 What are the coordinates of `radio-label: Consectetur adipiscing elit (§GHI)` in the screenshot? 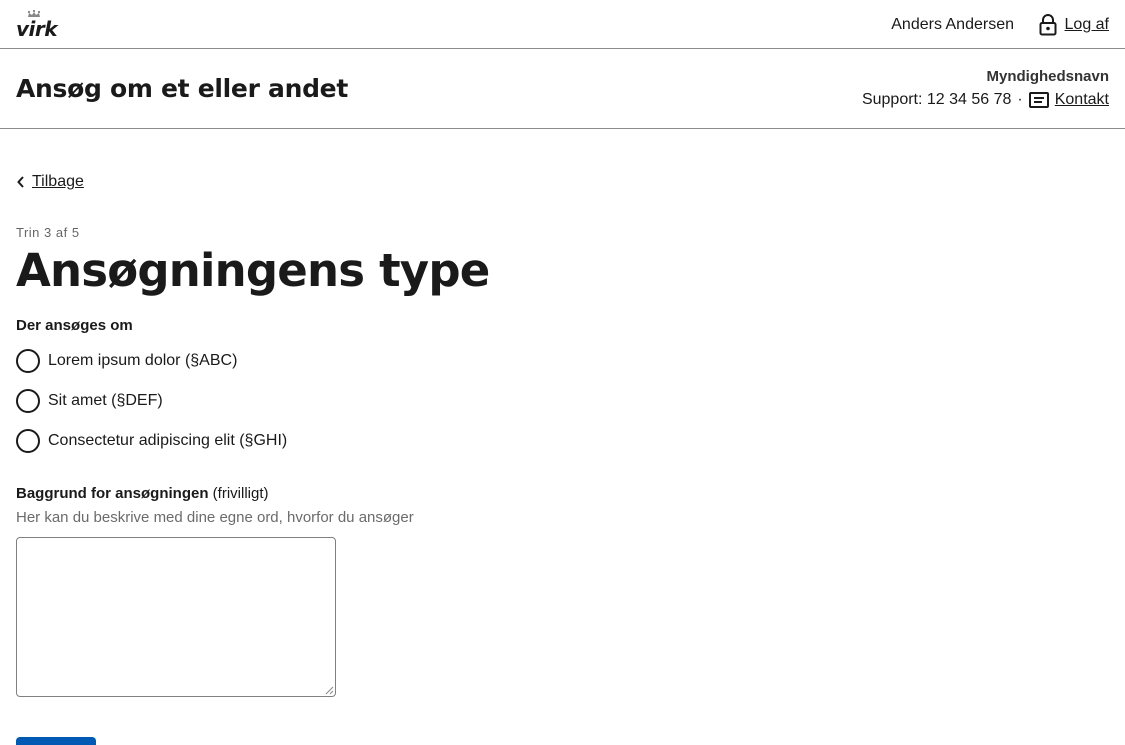 It's located at (168, 440).